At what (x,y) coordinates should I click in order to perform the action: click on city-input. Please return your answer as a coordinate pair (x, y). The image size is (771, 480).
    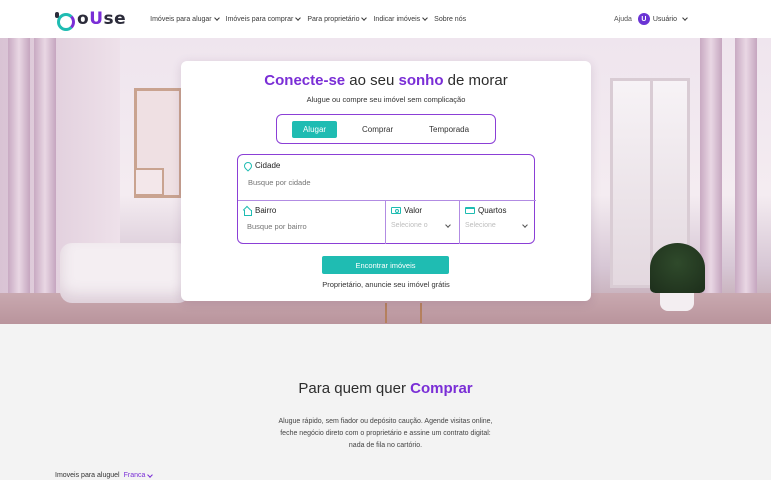
    Looking at the image, I should click on (363, 182).